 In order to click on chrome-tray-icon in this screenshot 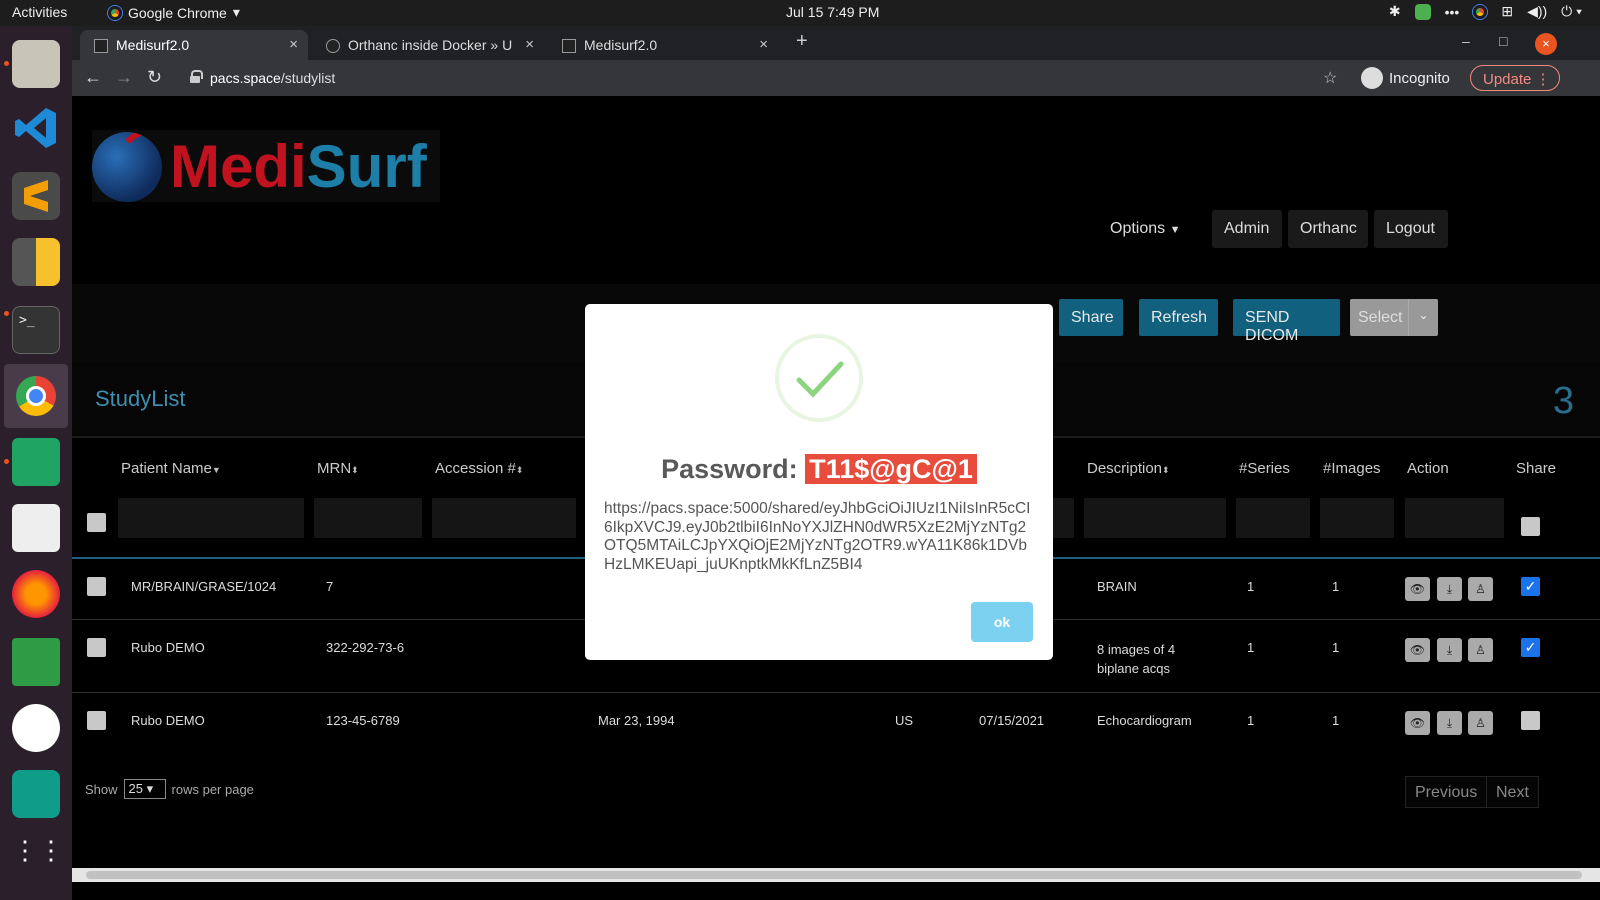, I will do `click(1480, 11)`.